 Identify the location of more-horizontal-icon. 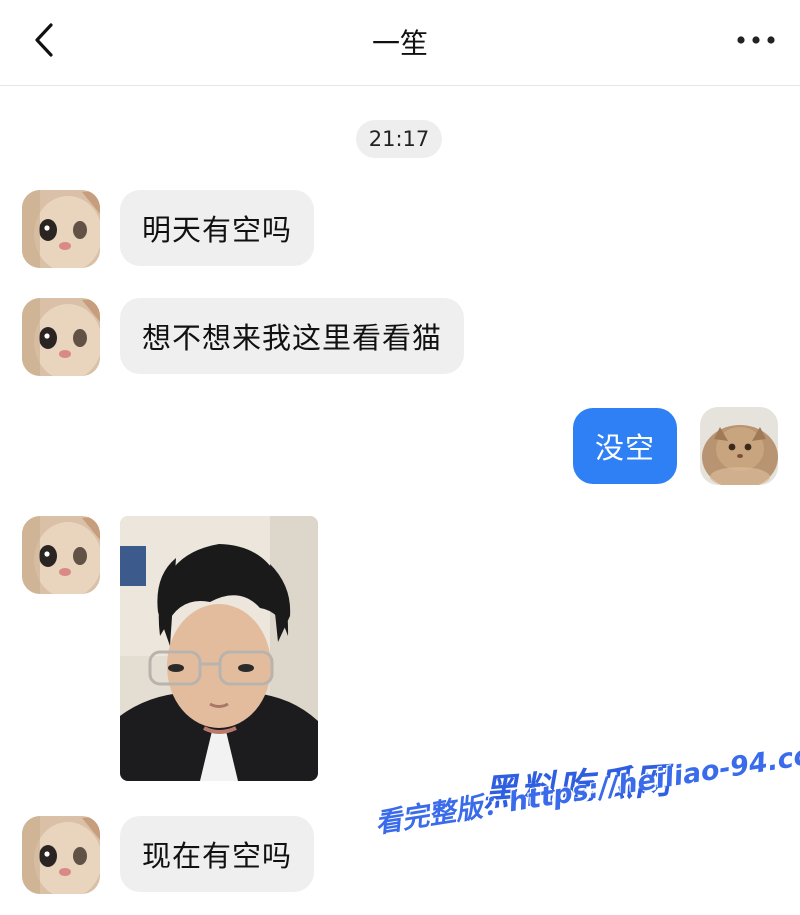
(756, 40).